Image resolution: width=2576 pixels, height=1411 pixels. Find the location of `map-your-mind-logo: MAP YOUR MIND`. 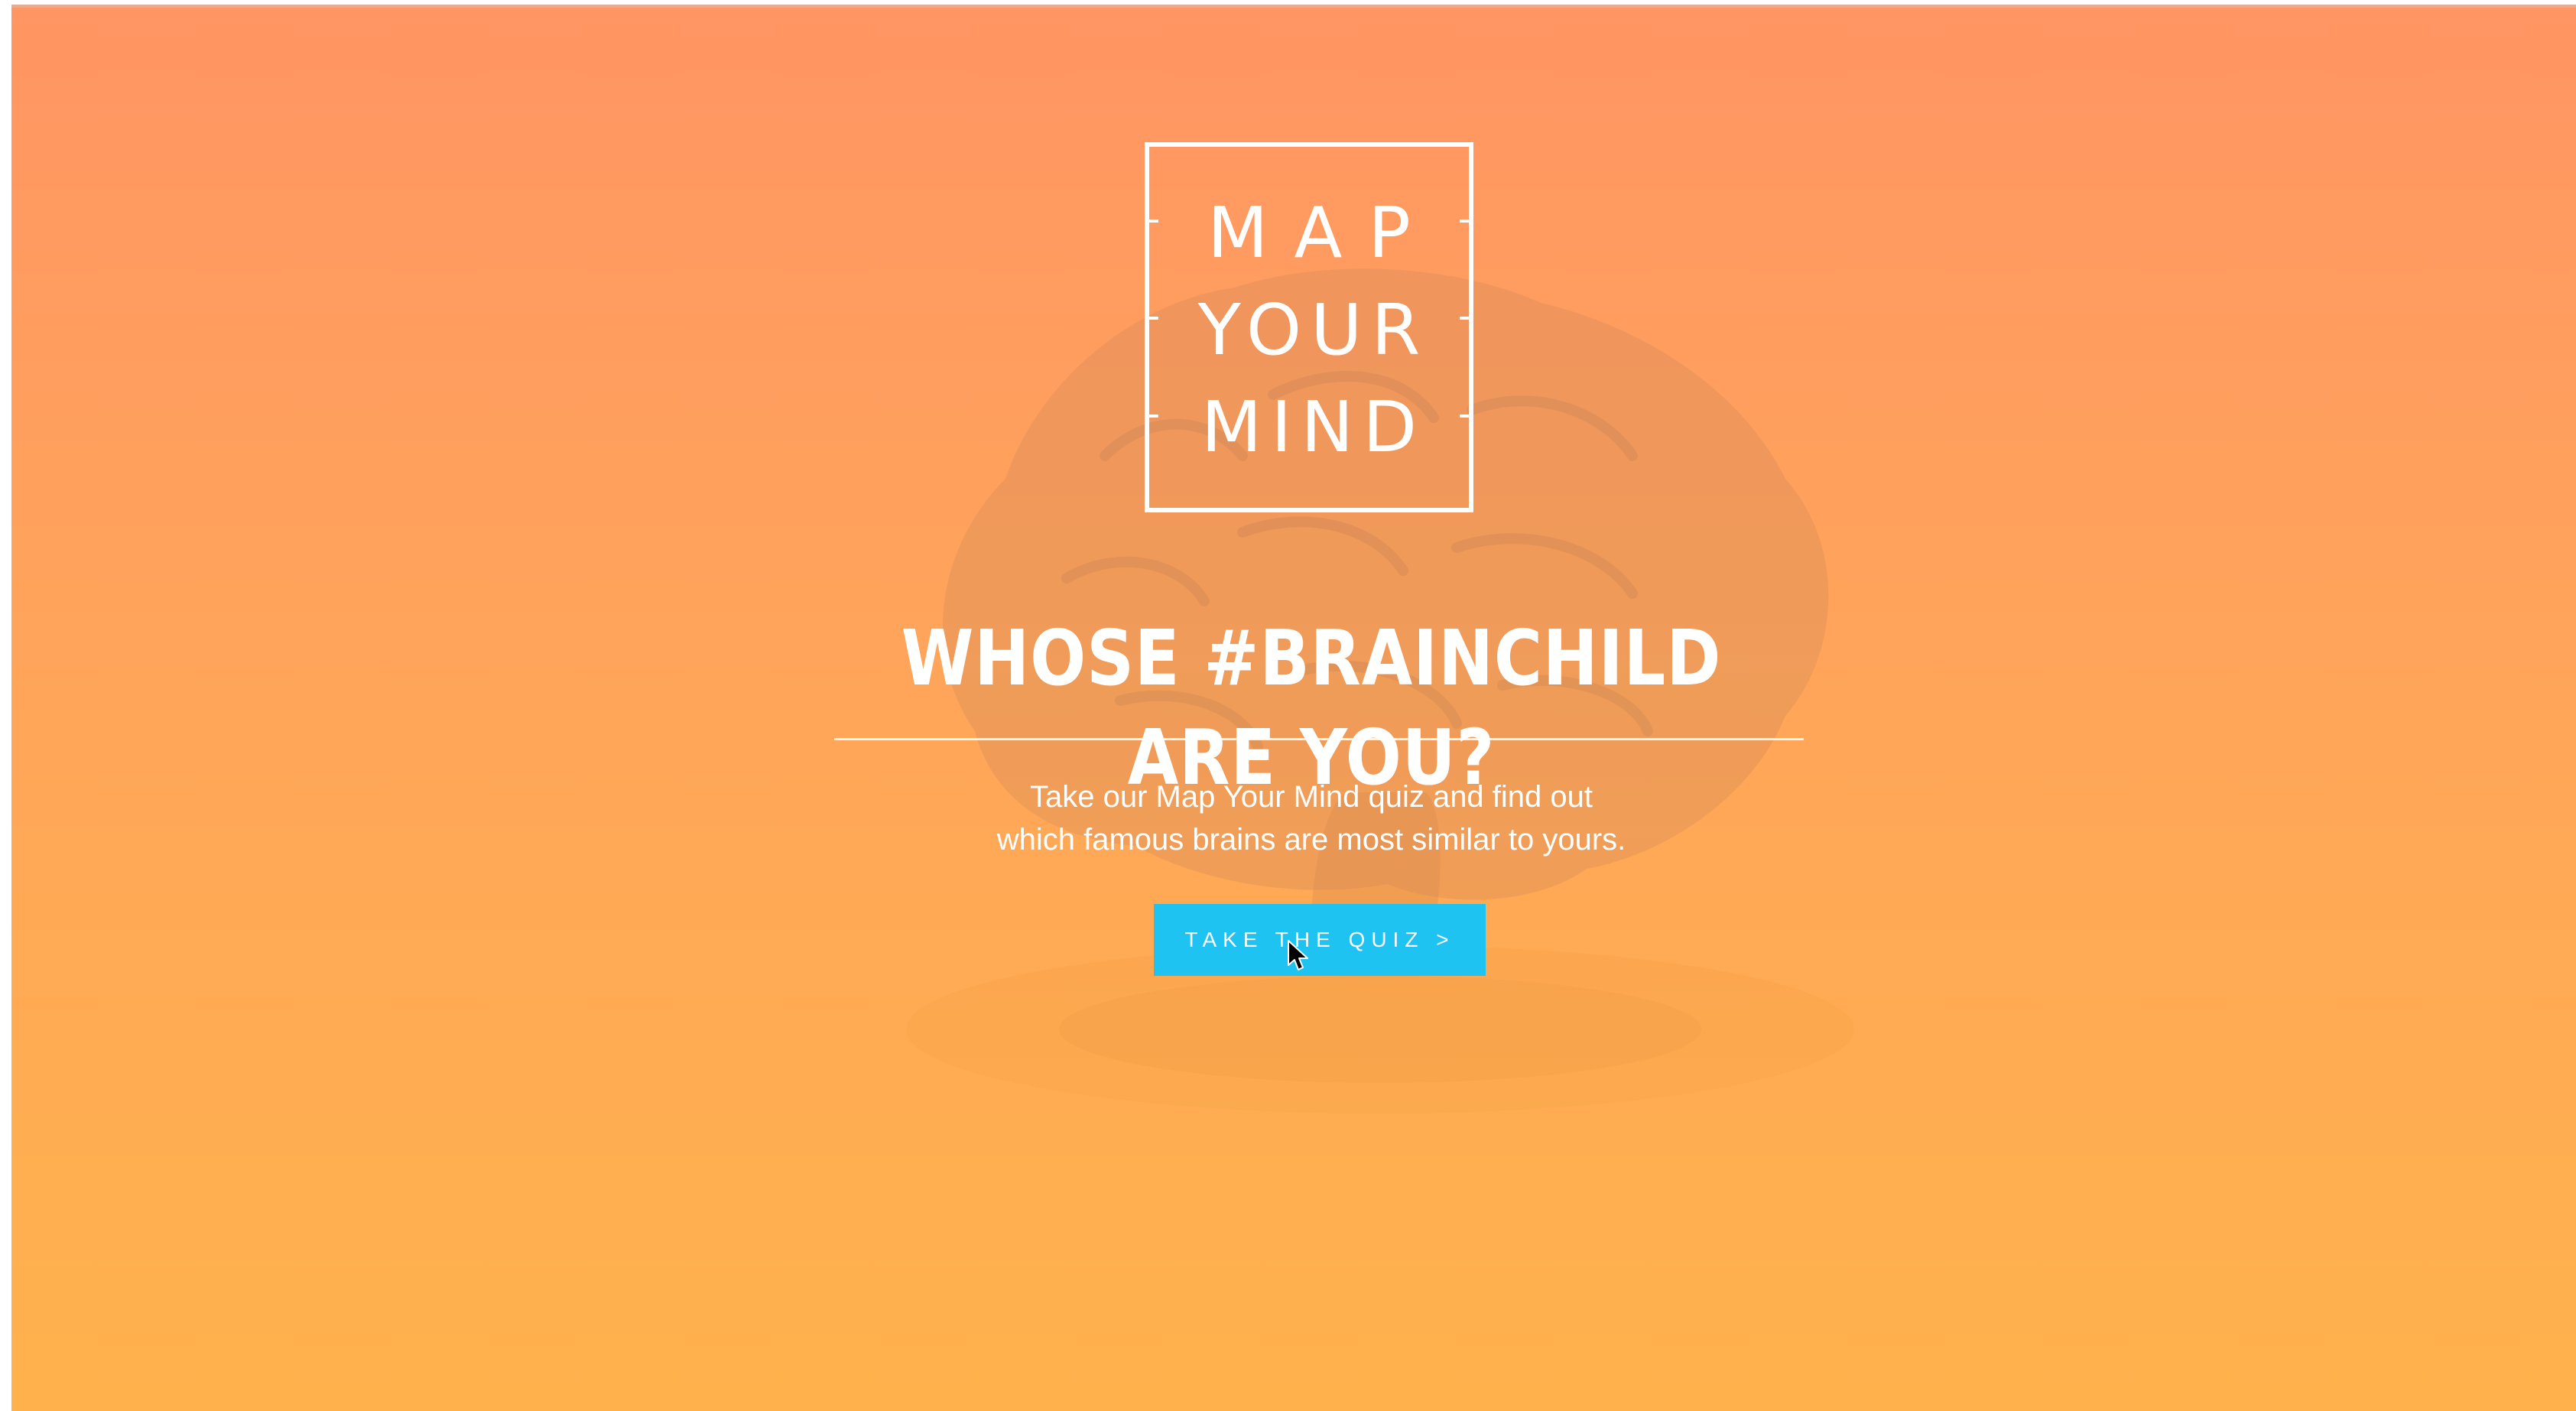

map-your-mind-logo: MAP YOUR MIND is located at coordinates (1309, 327).